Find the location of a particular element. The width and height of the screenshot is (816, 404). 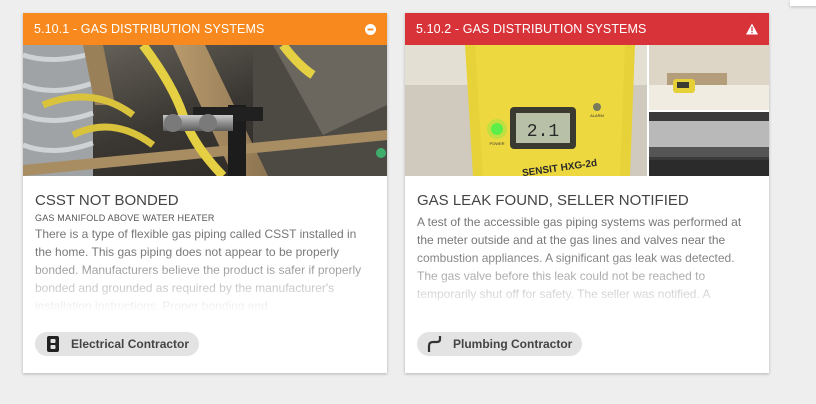

defect-photo-gallery: 2.1 POWER ALARM SENSIT HXG-2d is located at coordinates (587, 110).